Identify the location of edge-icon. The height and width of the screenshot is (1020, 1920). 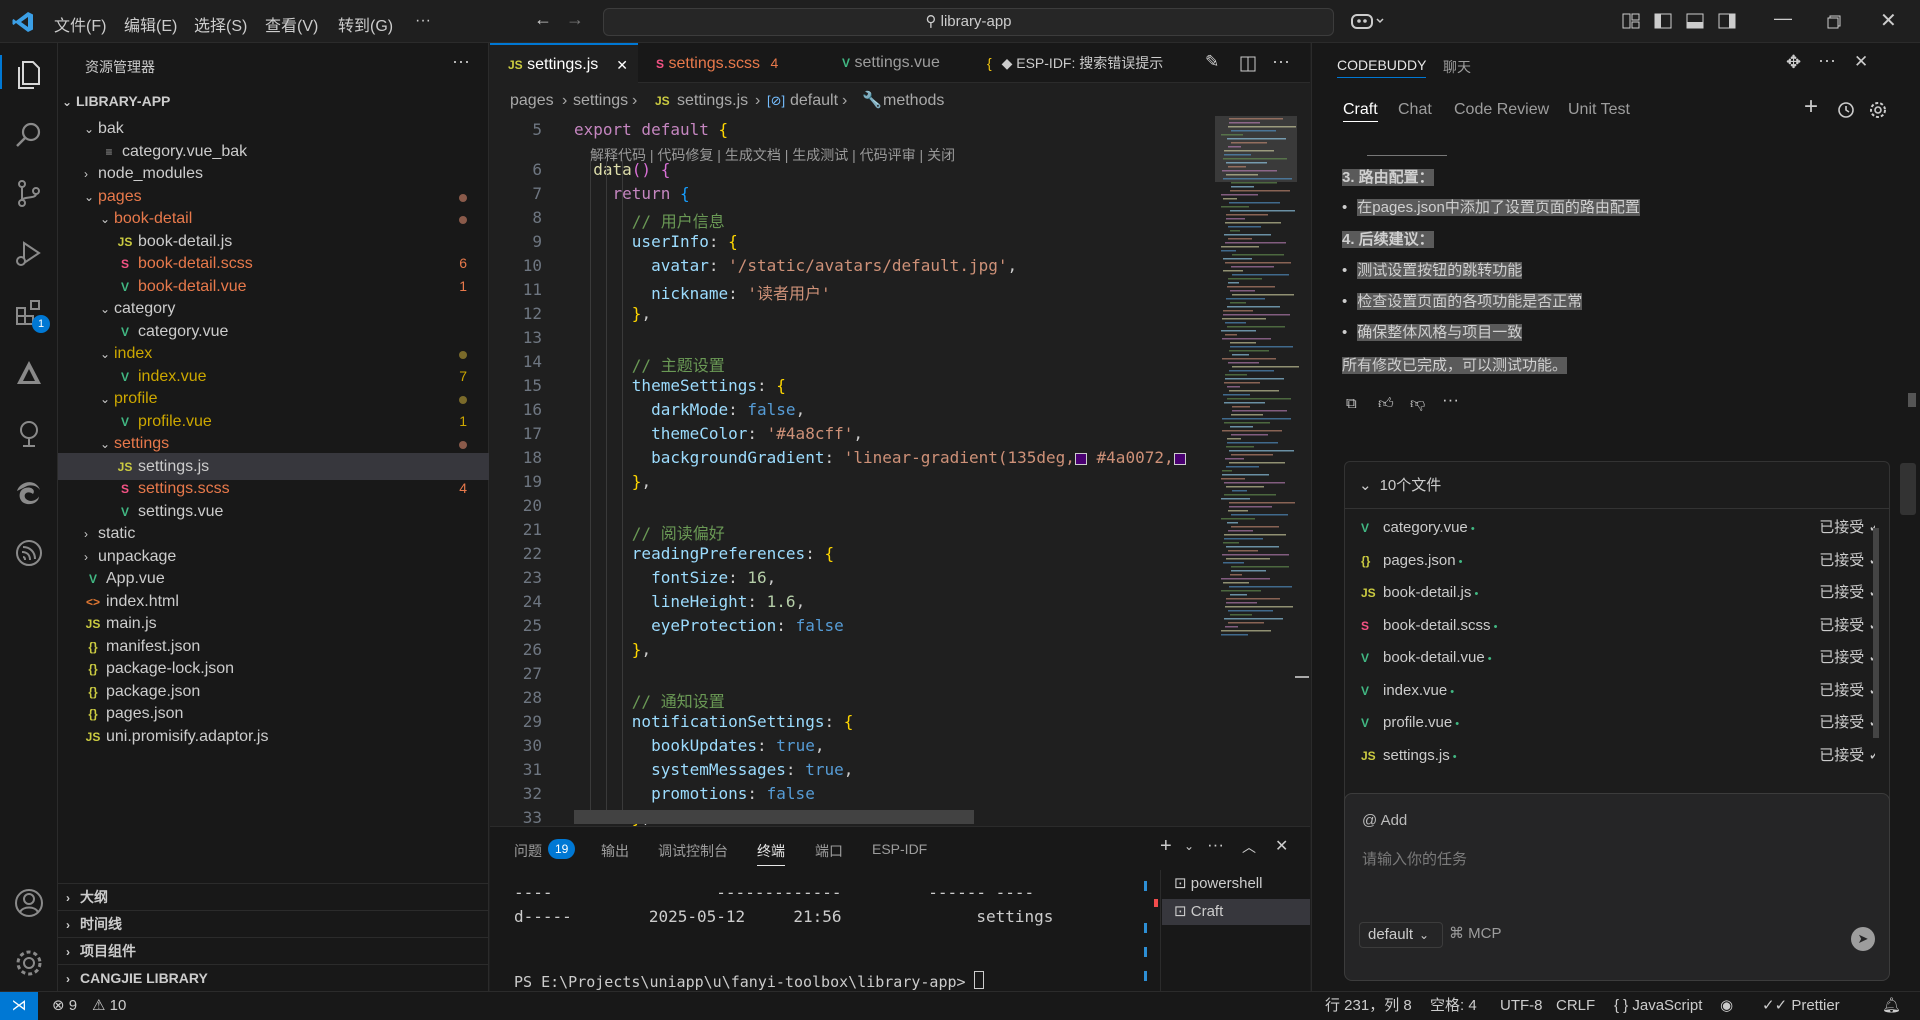
(29, 493).